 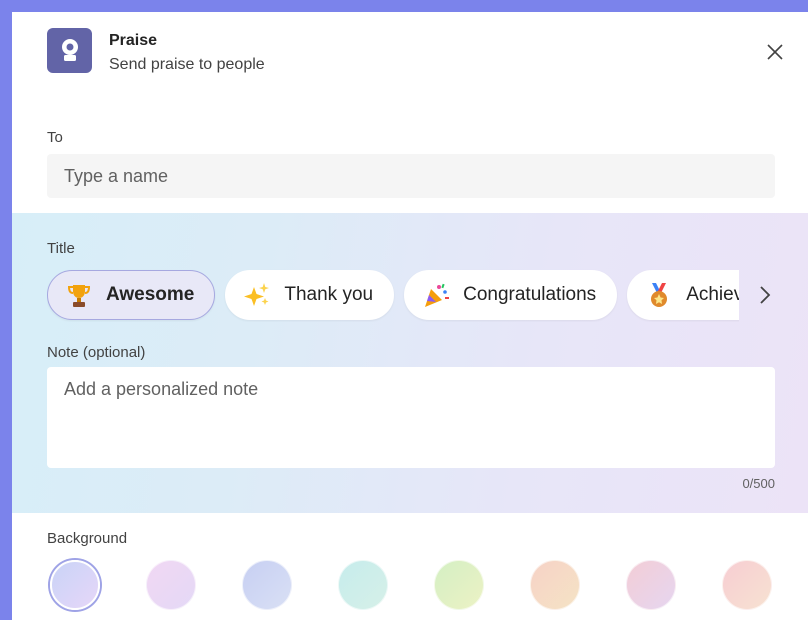 What do you see at coordinates (257, 295) in the screenshot?
I see `sparkles-icon` at bounding box center [257, 295].